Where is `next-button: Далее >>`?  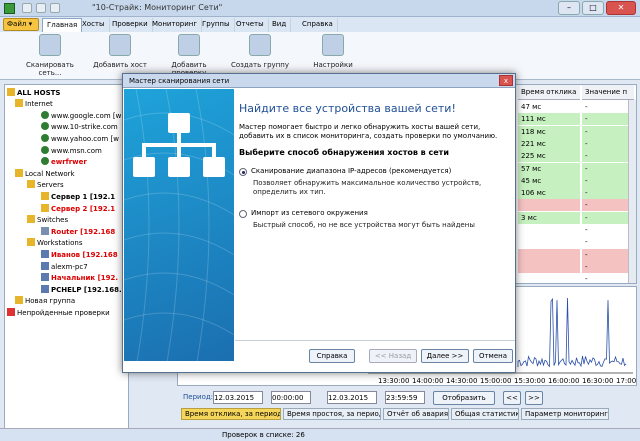 next-button: Далее >> is located at coordinates (445, 356).